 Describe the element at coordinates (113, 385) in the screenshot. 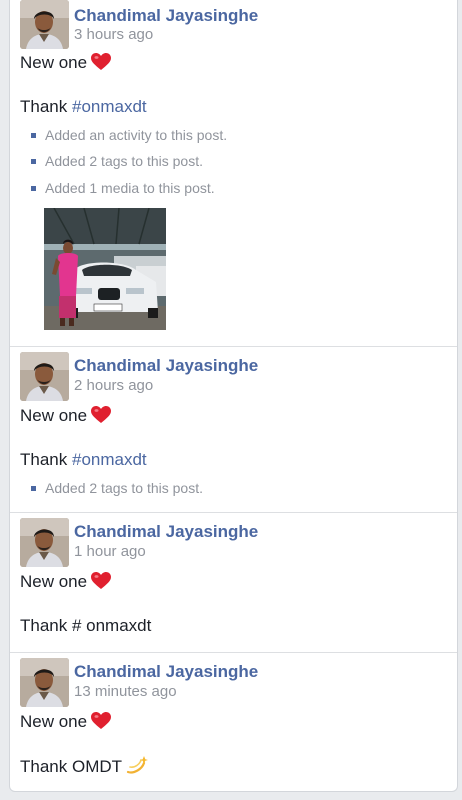

I see `post-timestamp: 2 hours ago` at that location.